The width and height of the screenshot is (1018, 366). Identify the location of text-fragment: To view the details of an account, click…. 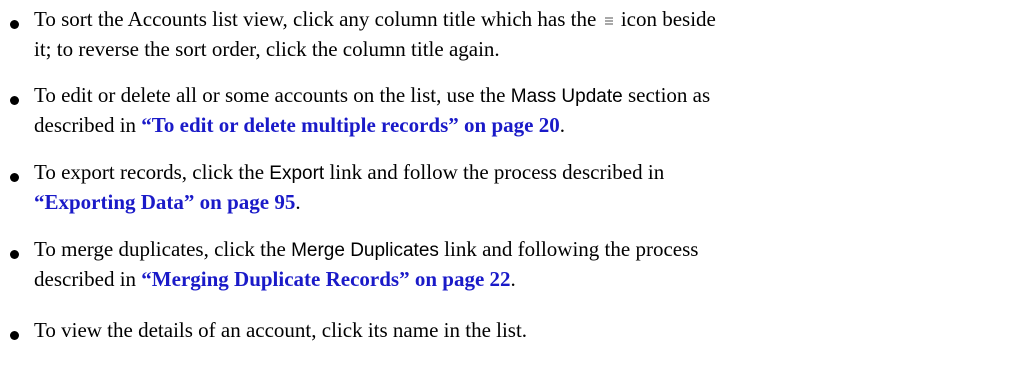
(281, 330).